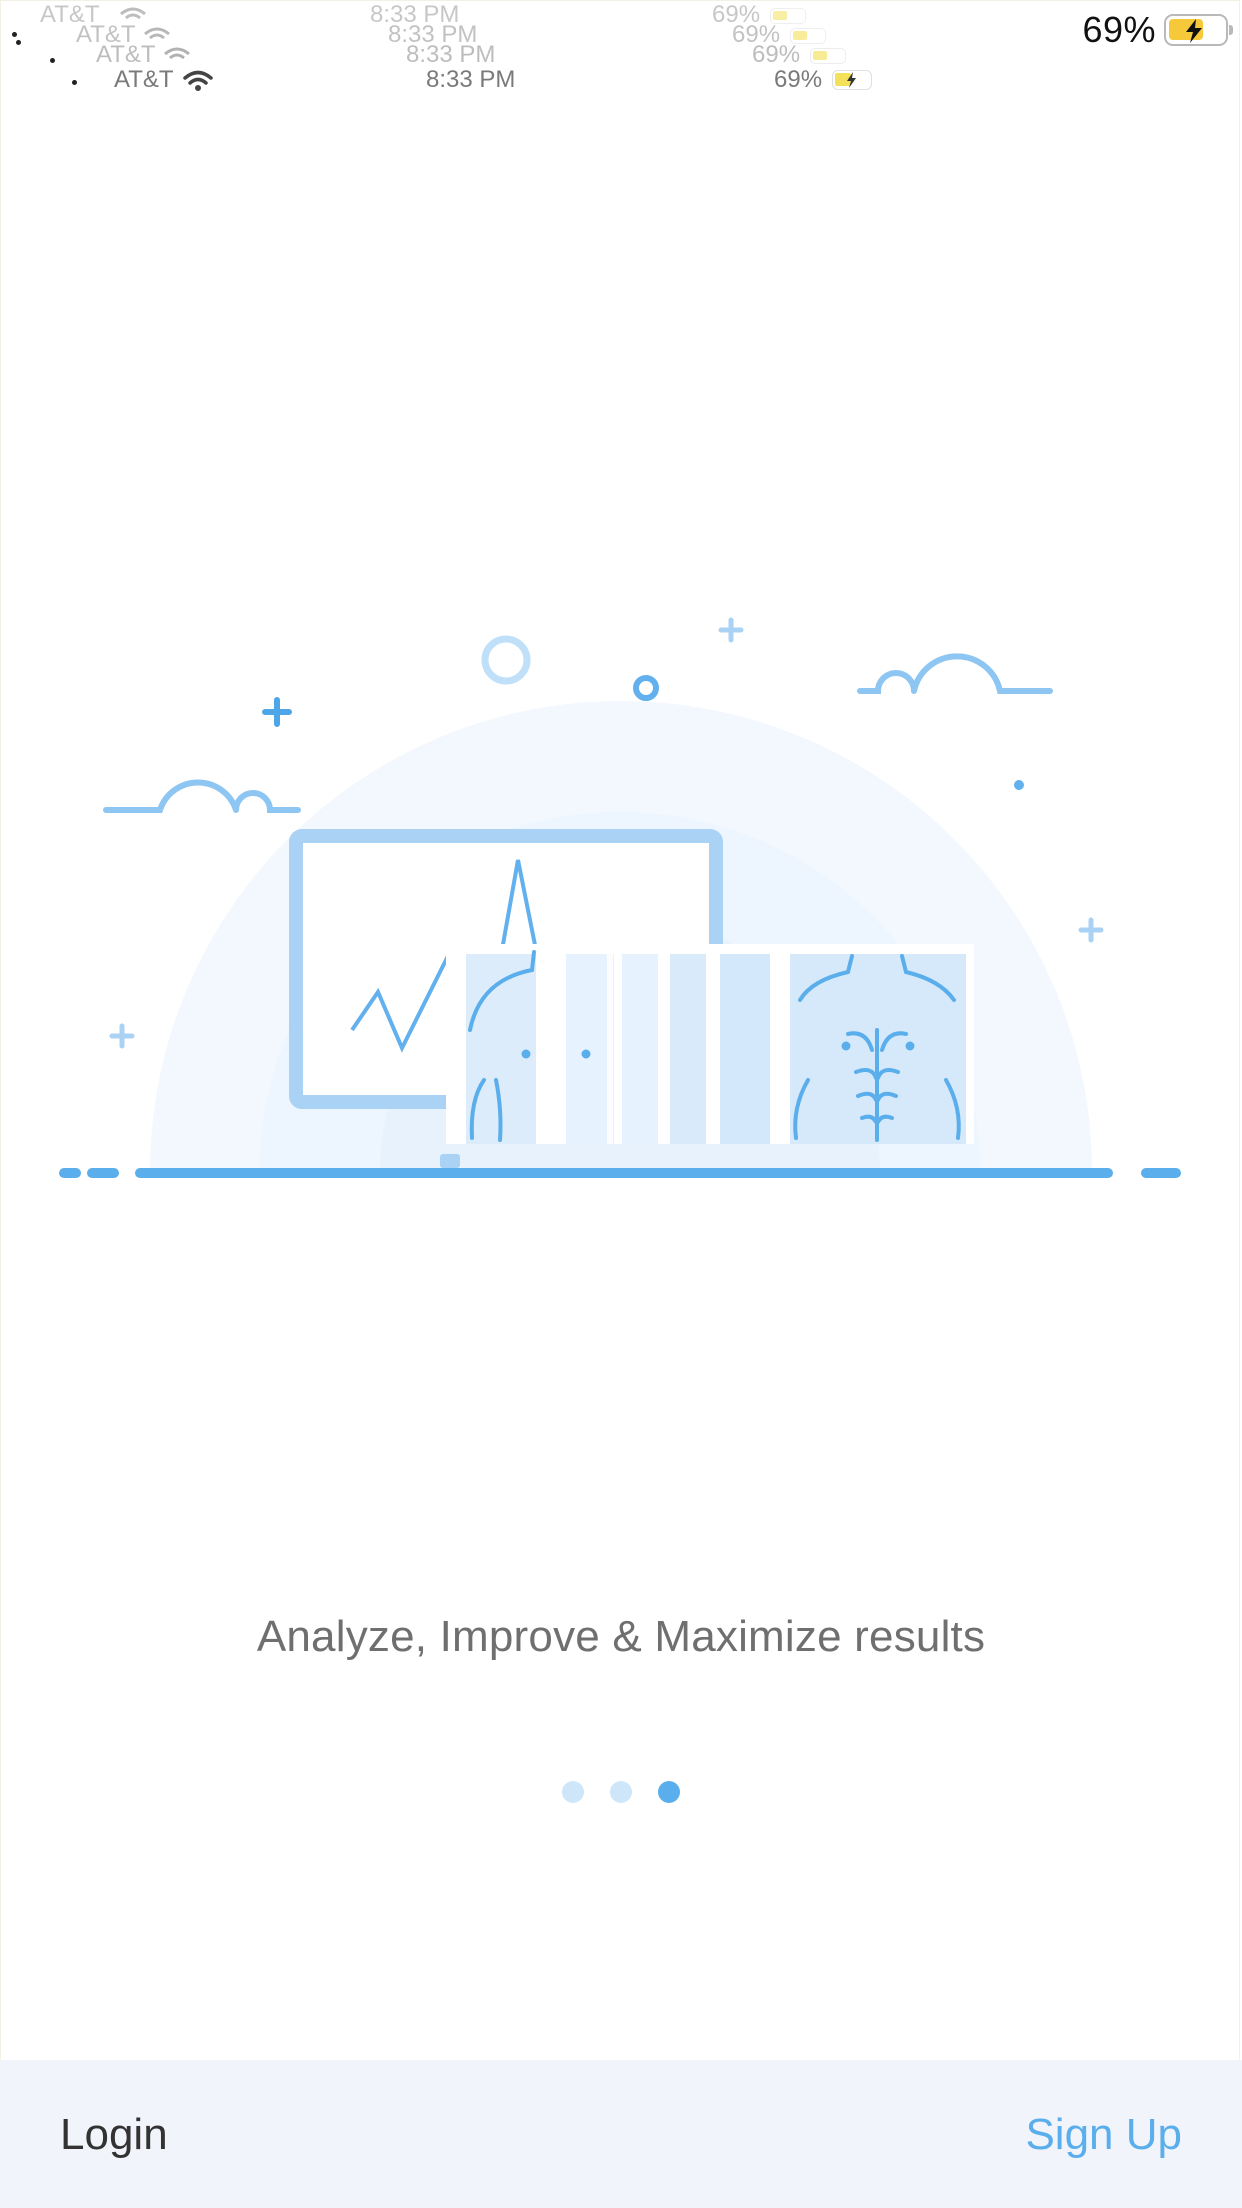 This screenshot has height=2208, width=1242. I want to click on wifi-icon, so click(198, 80).